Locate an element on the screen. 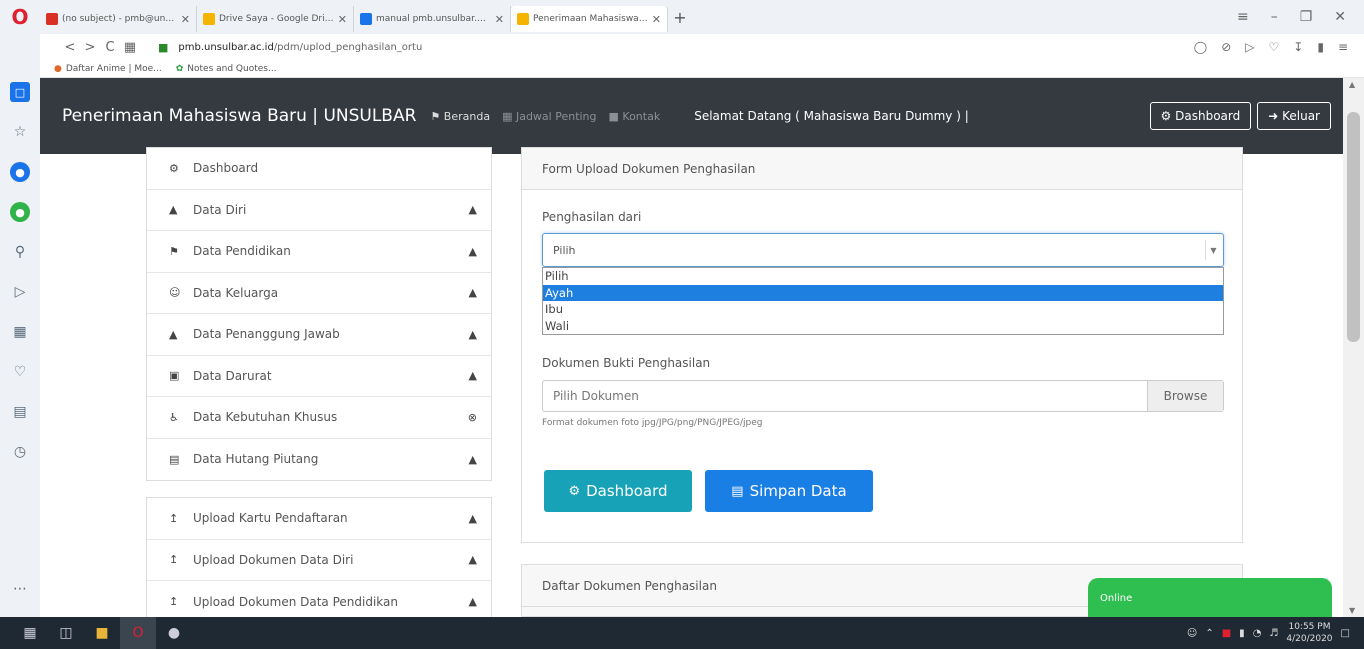  chevron-down-icon: ▼ is located at coordinates (1213, 250).